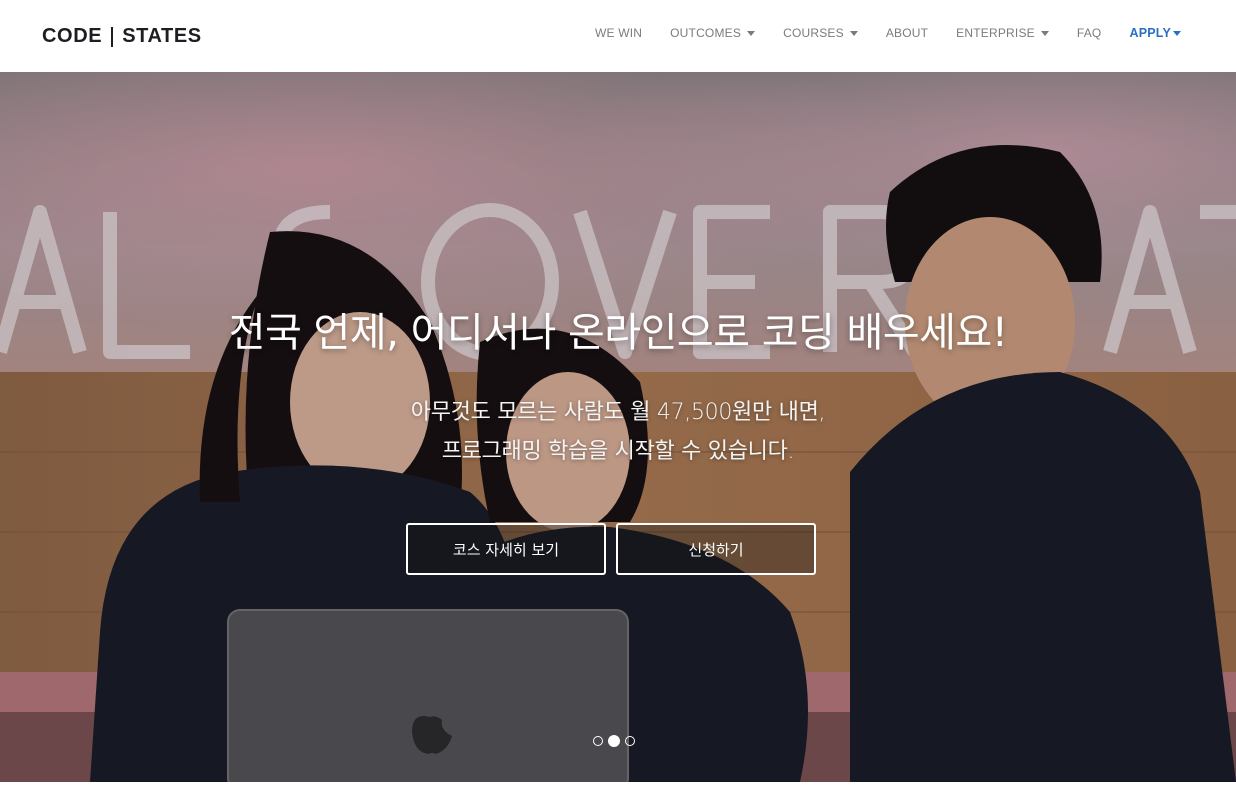 The height and width of the screenshot is (789, 1236). I want to click on nav-label: ABOUT, so click(907, 33).